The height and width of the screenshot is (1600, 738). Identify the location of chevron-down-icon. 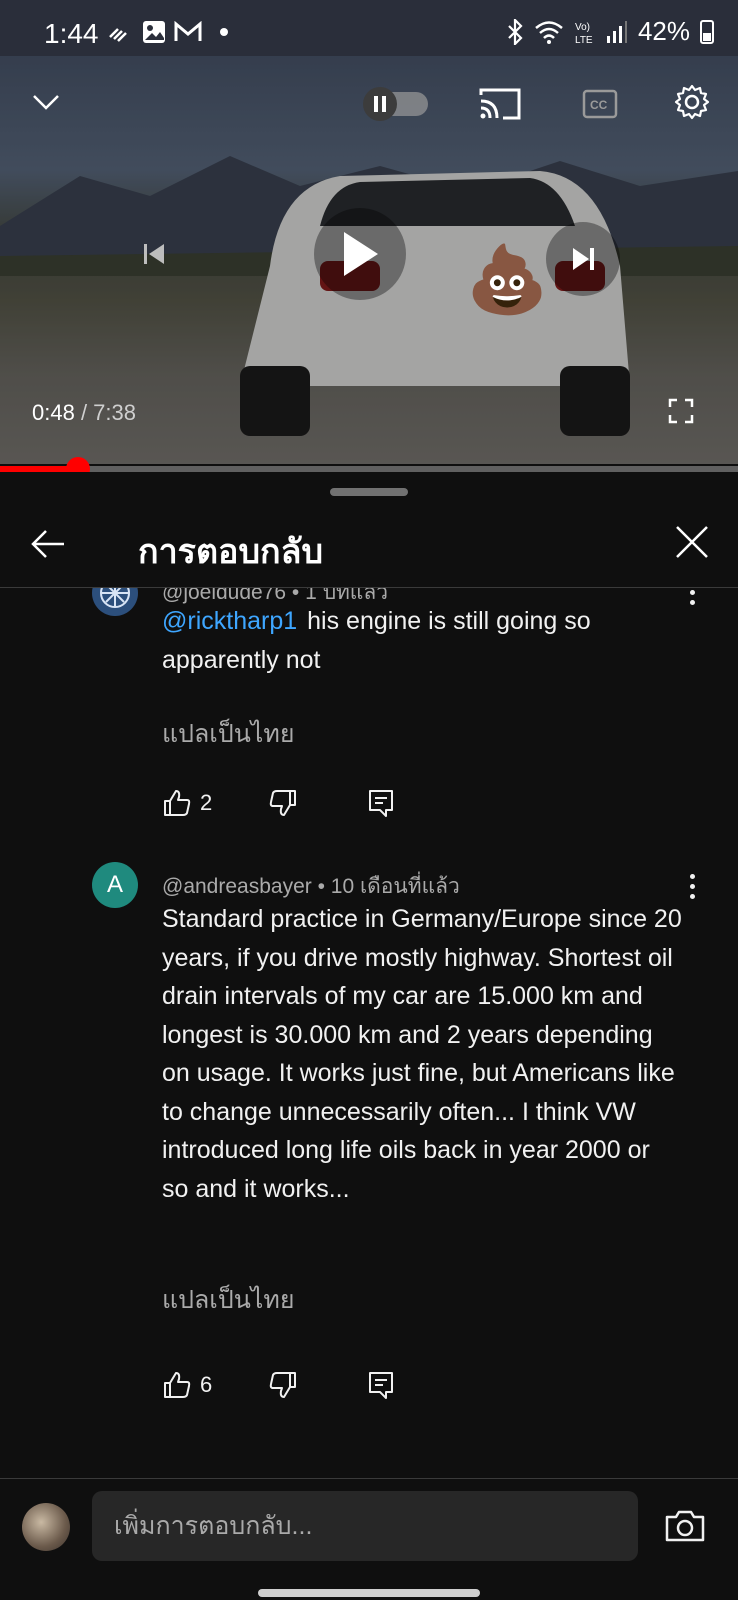
(46, 102).